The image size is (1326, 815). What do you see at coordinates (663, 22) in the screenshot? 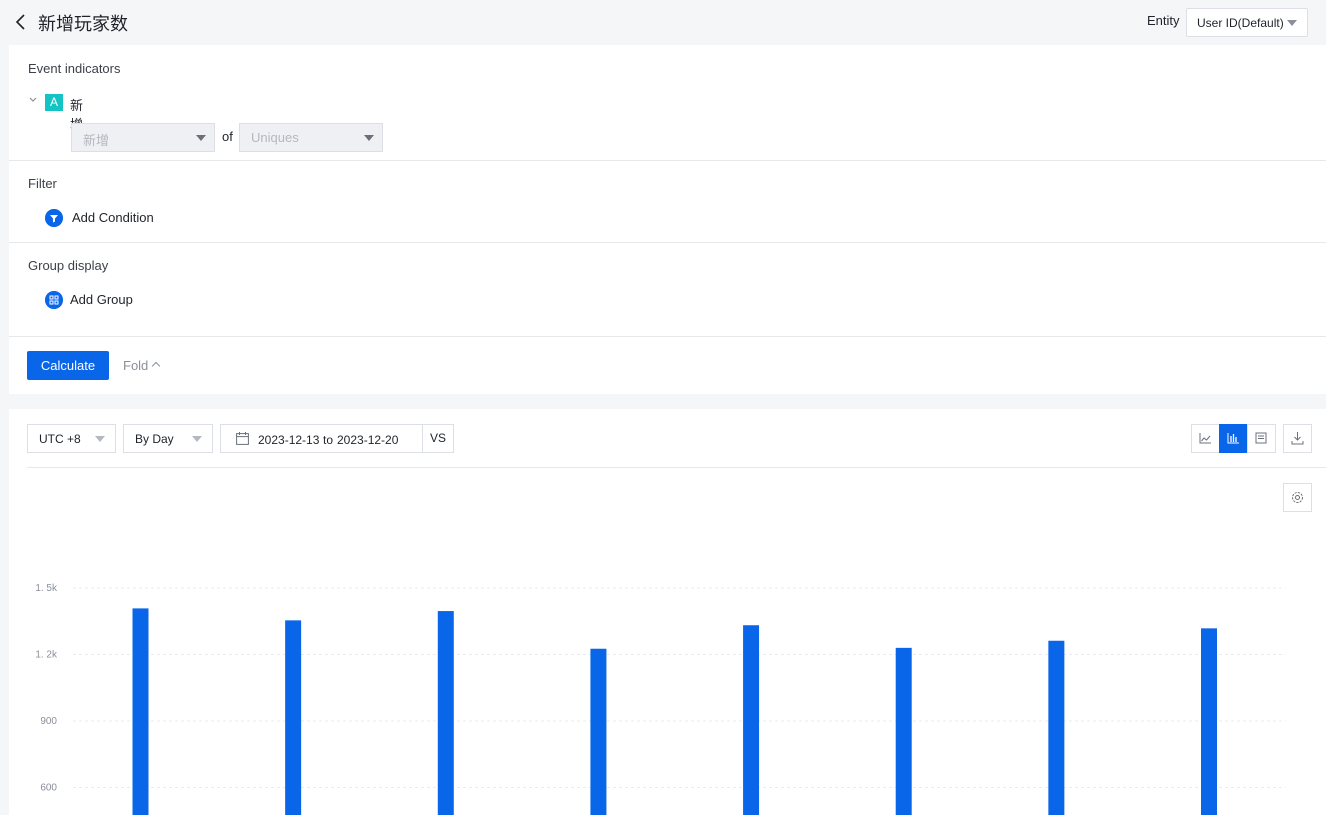
I see `top-bar: 新增玩家数 Entity User ID(Default)` at bounding box center [663, 22].